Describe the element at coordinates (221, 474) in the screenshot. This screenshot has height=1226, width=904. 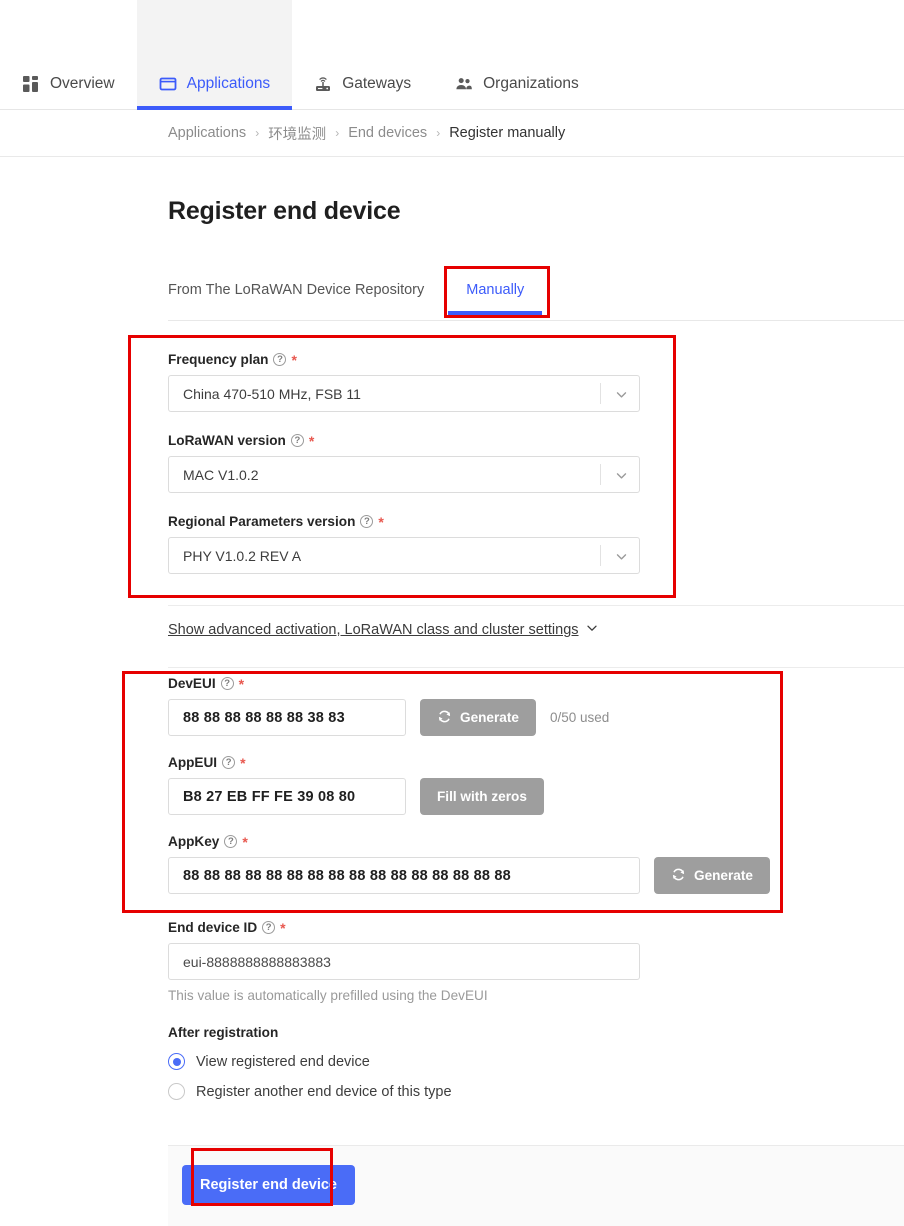
I see `lorawan-version-value: MAC V1.0.2` at that location.